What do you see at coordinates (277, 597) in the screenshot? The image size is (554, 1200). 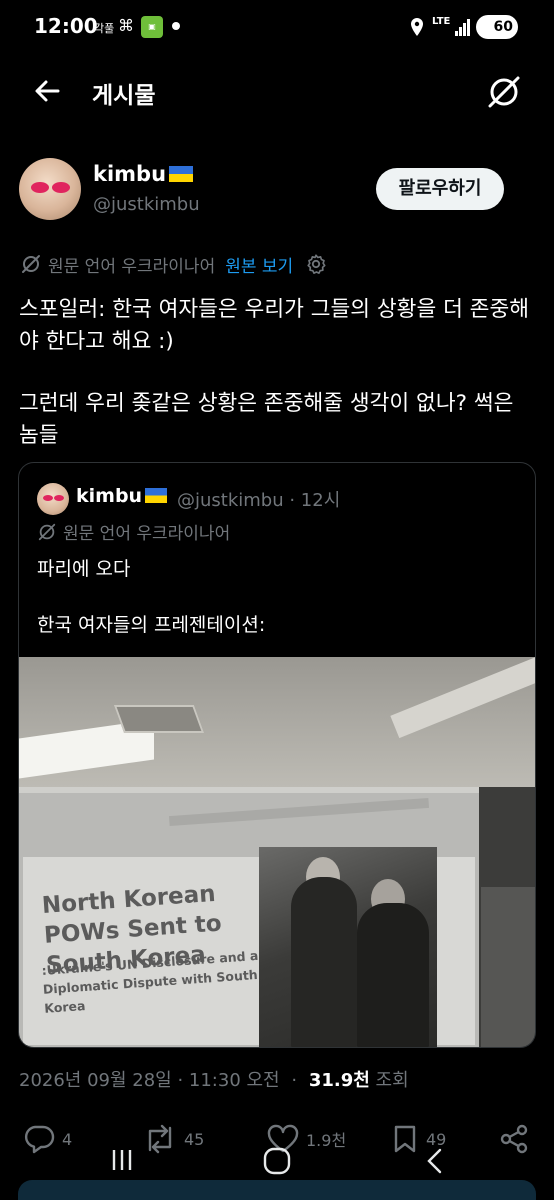 I see `quoted-text: 파리에 오다 한국 여자들의 프레젠테이션:` at bounding box center [277, 597].